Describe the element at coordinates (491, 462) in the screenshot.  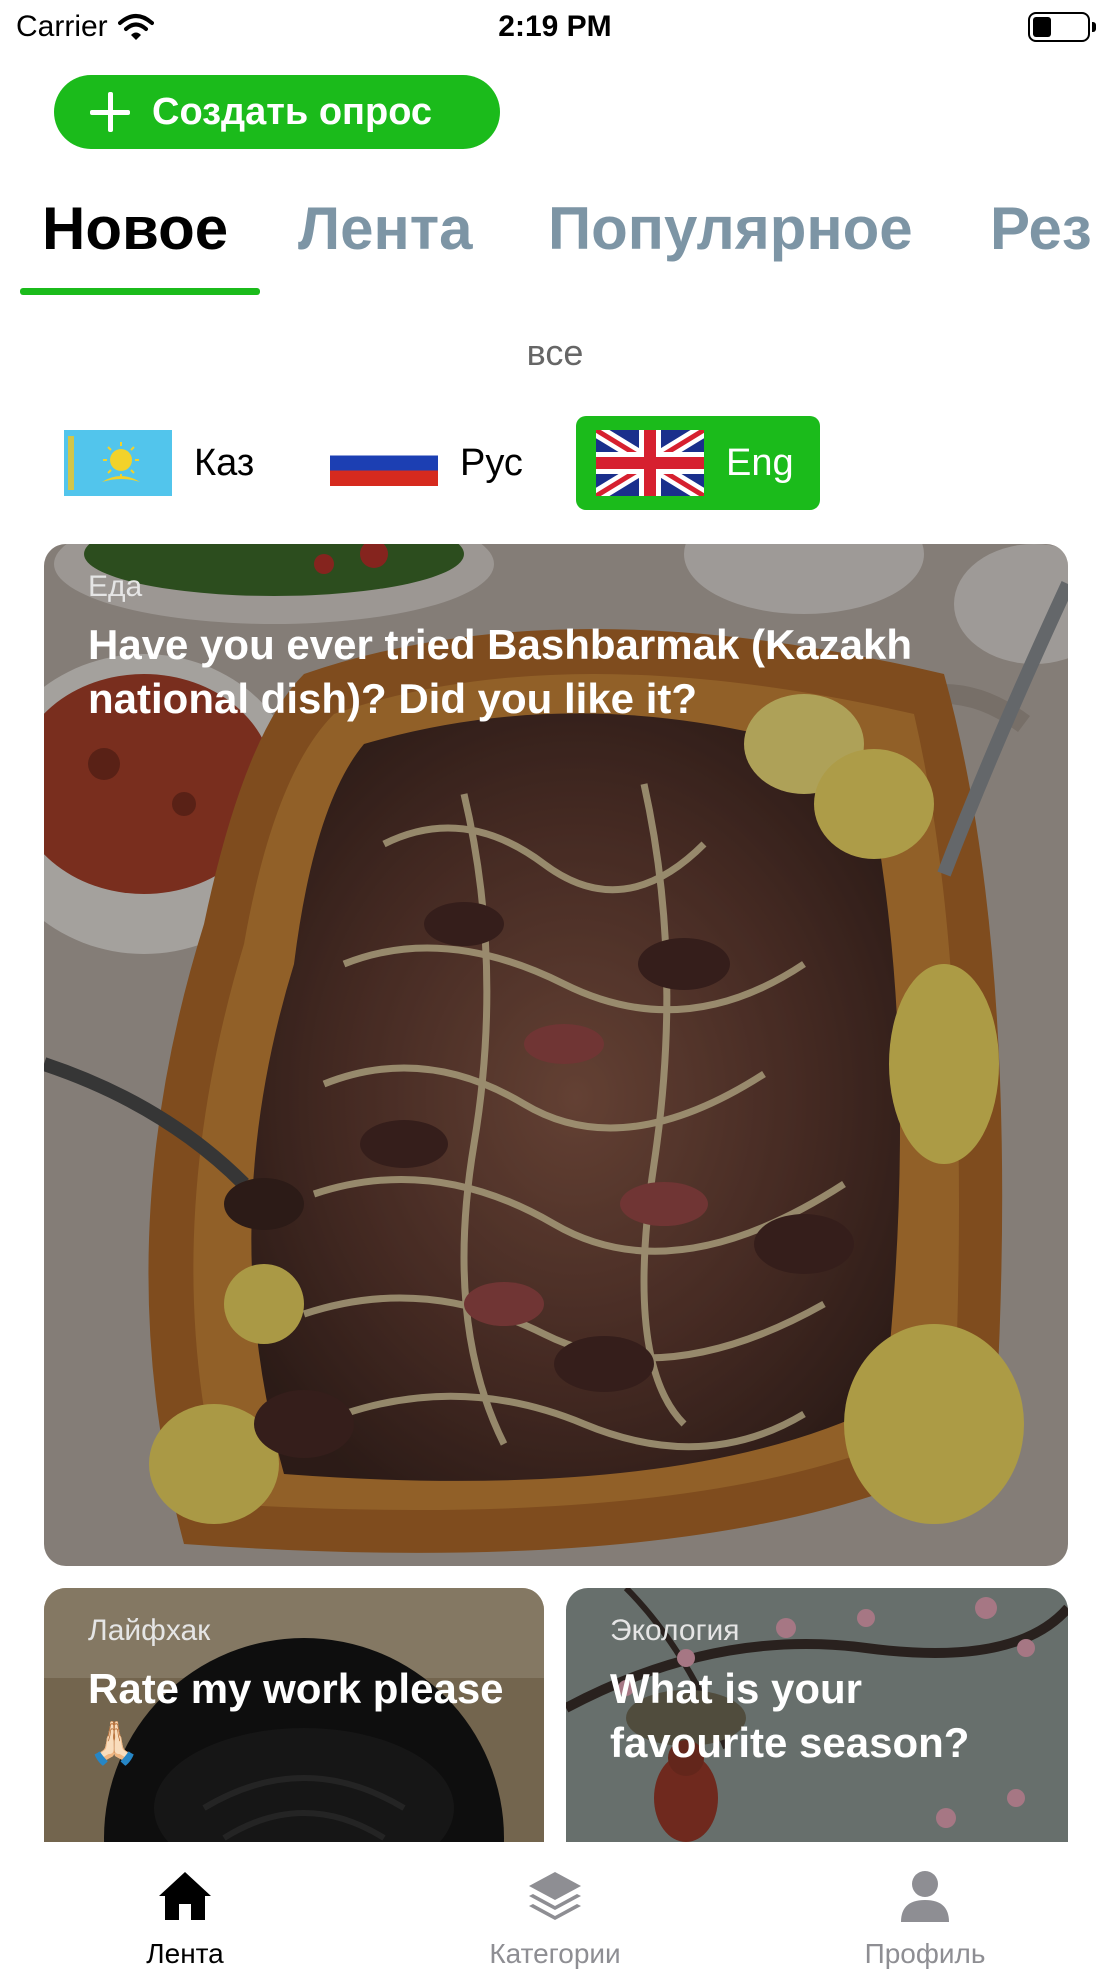
I see `lang-rus-label: Рус` at that location.